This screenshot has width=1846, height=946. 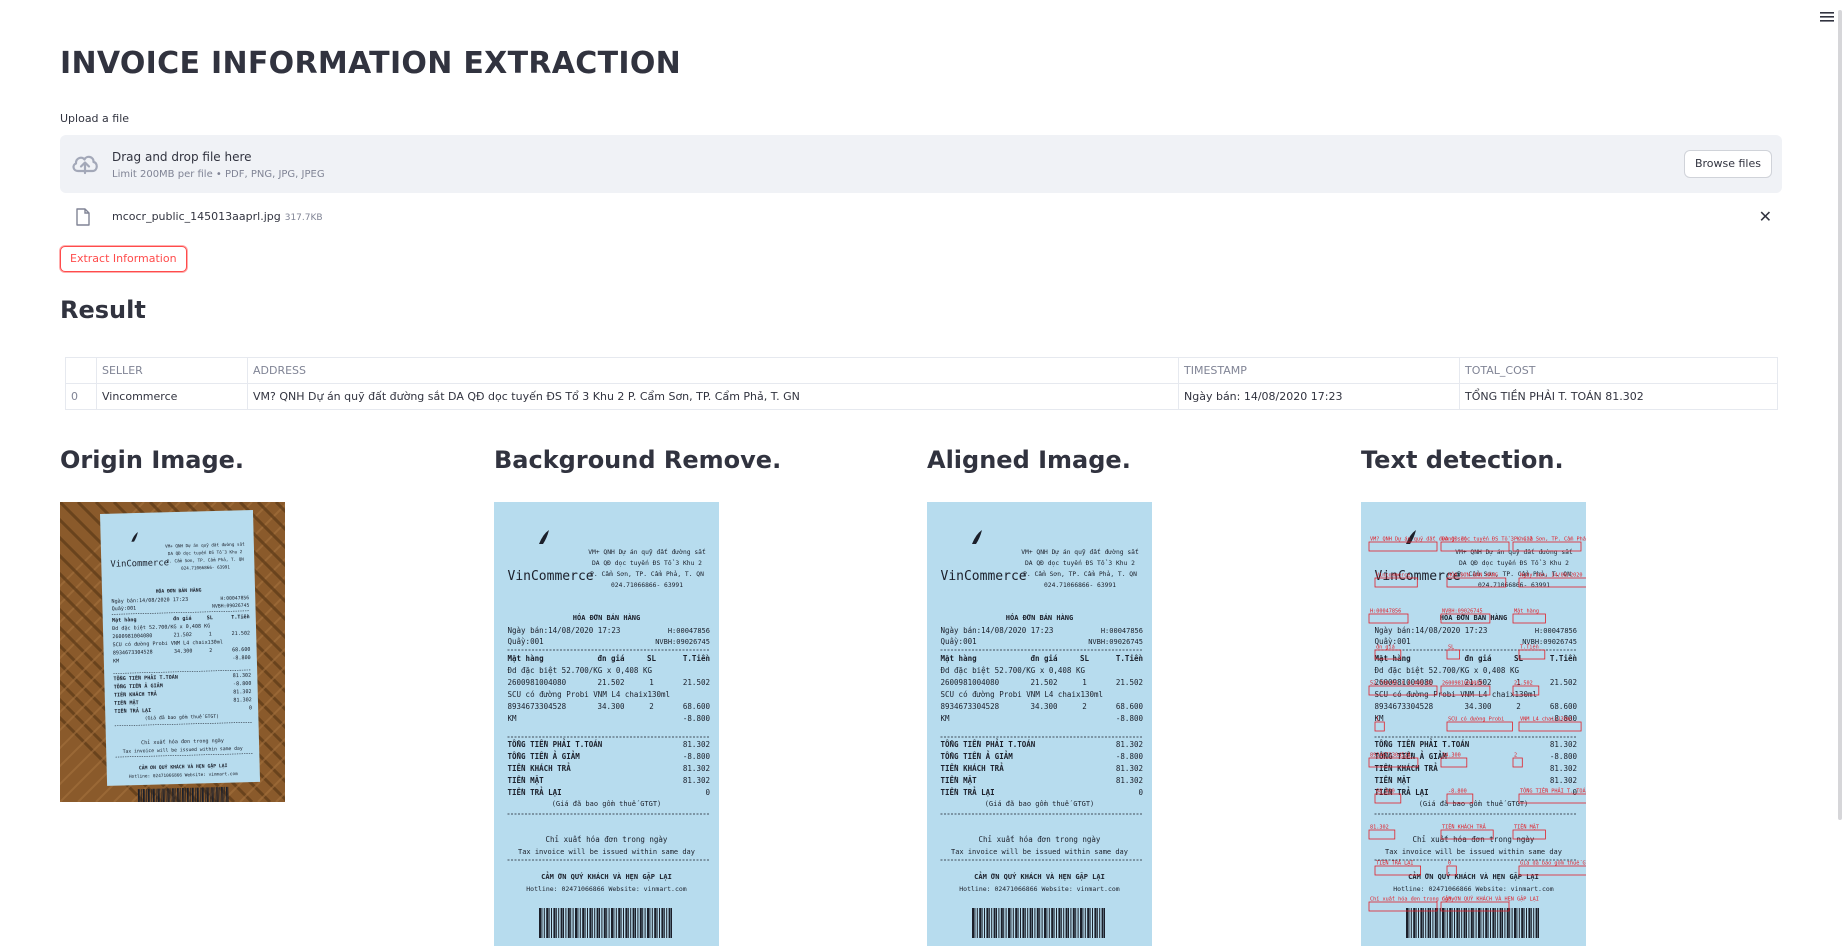 I want to click on receipt-thanks: CẢM ƠN QUÝ KHÁCH VÀ HẸN GẶP LẠI, so click(x=606, y=876).